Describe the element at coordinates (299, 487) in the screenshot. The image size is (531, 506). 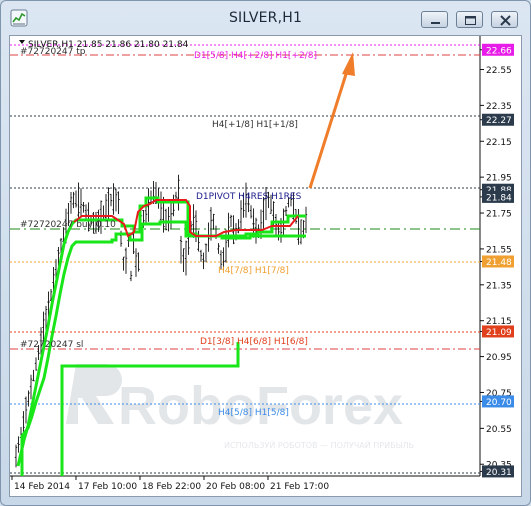
I see `time-label-5: 21 Feb 17:00` at that location.